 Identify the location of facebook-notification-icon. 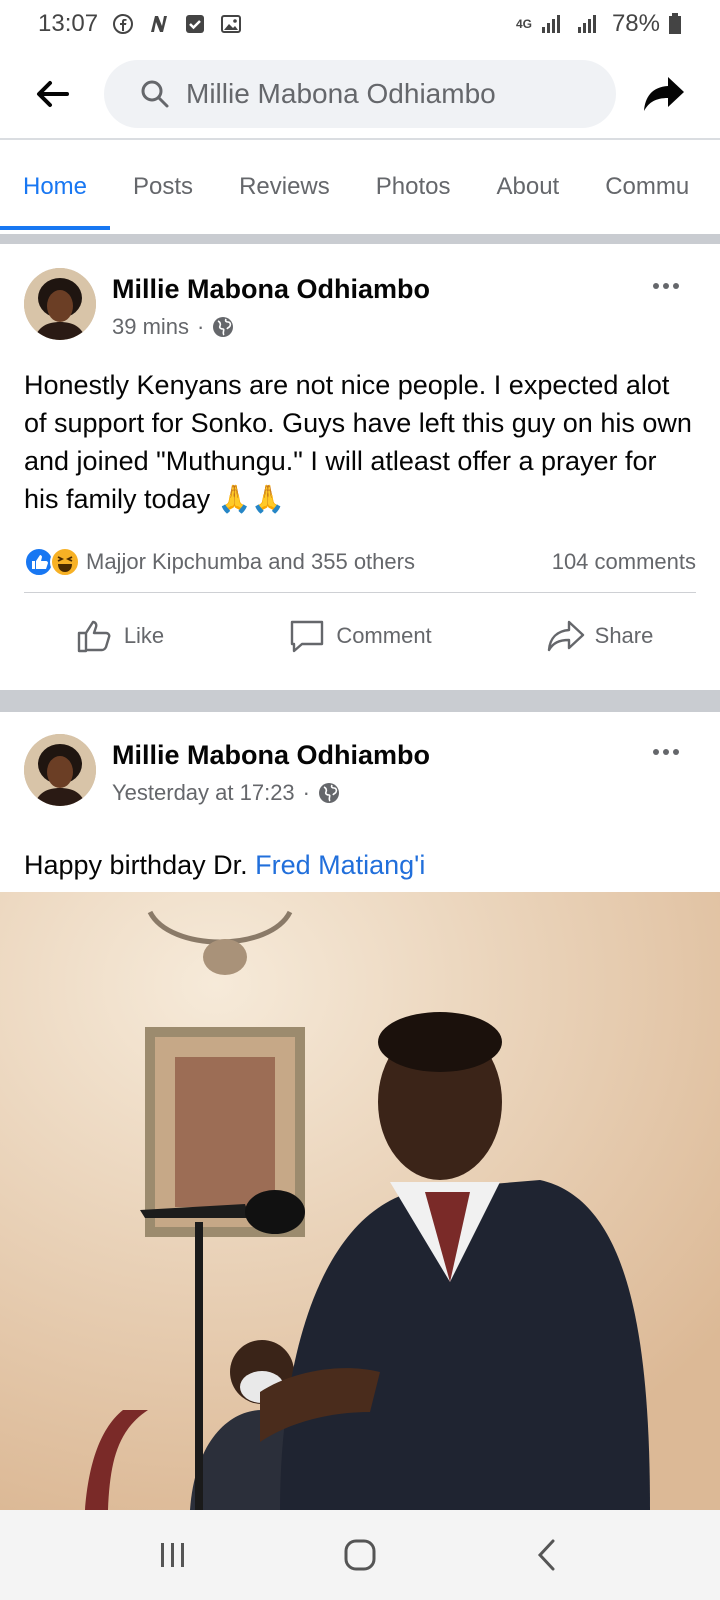
(123, 24).